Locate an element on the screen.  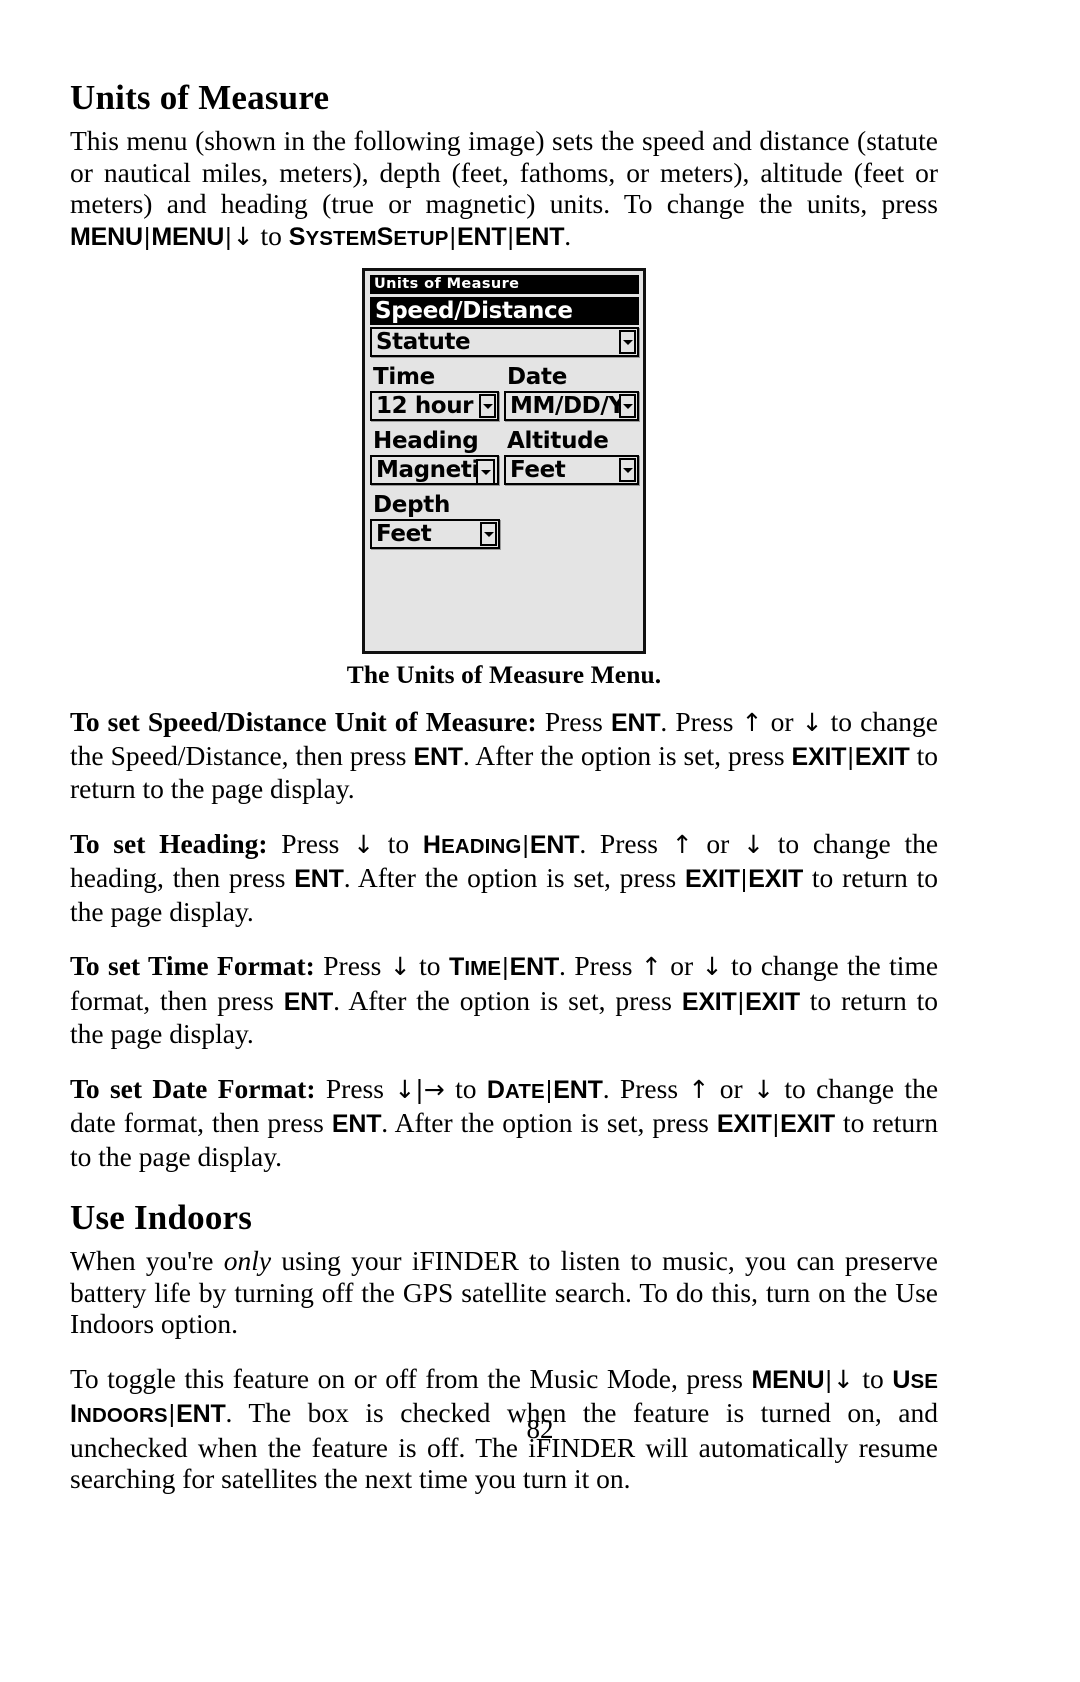
menu-time-rest: IME is located at coordinates (483, 969).